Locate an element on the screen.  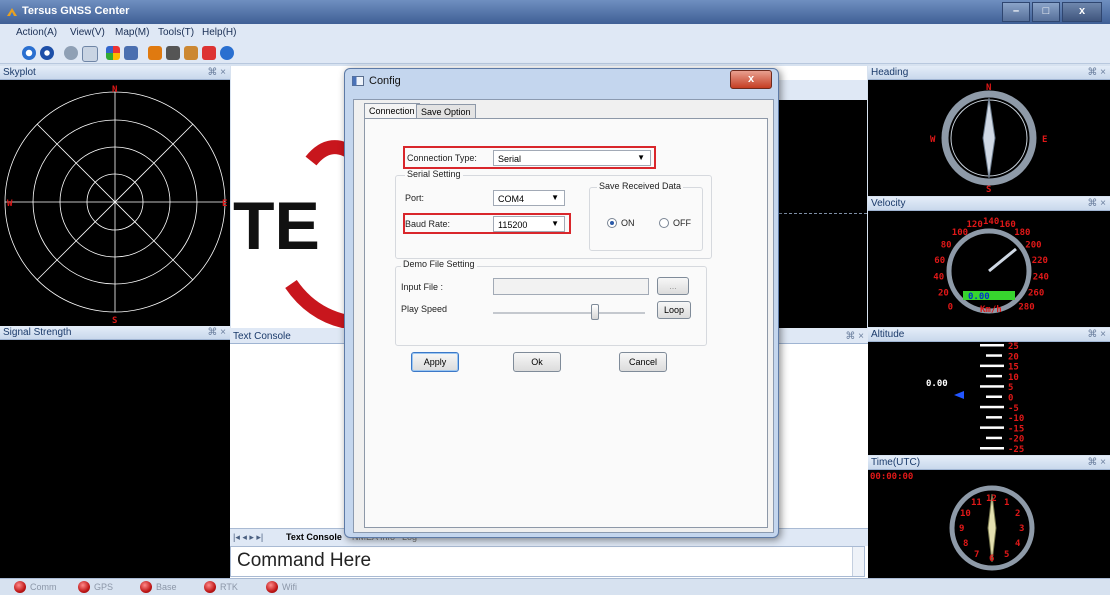
radio-off is located at coordinates (664, 223).